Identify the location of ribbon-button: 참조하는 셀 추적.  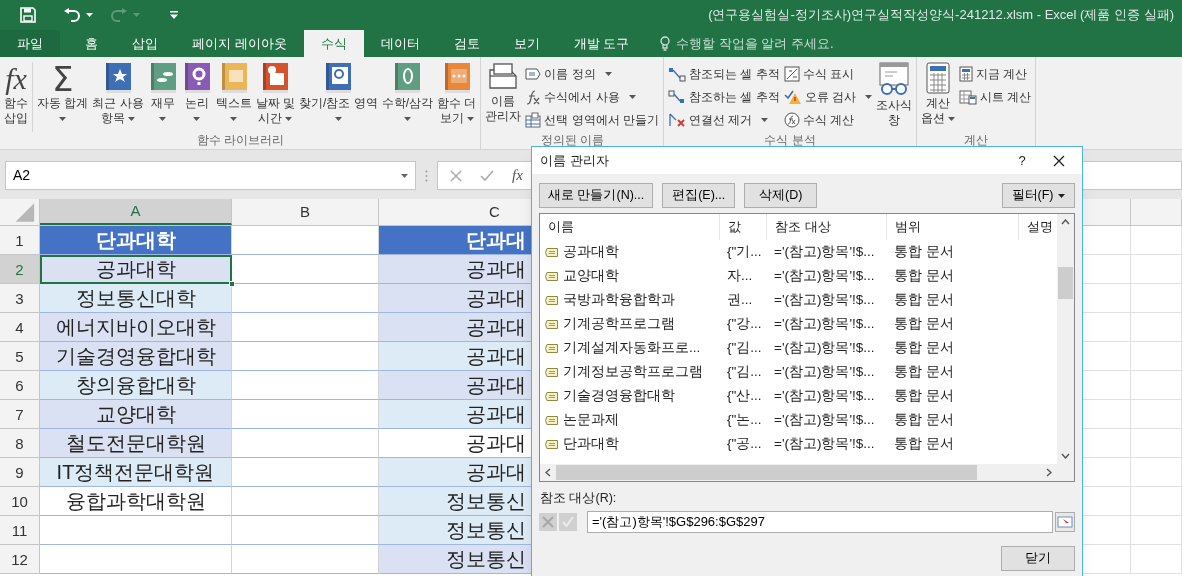
(724, 96).